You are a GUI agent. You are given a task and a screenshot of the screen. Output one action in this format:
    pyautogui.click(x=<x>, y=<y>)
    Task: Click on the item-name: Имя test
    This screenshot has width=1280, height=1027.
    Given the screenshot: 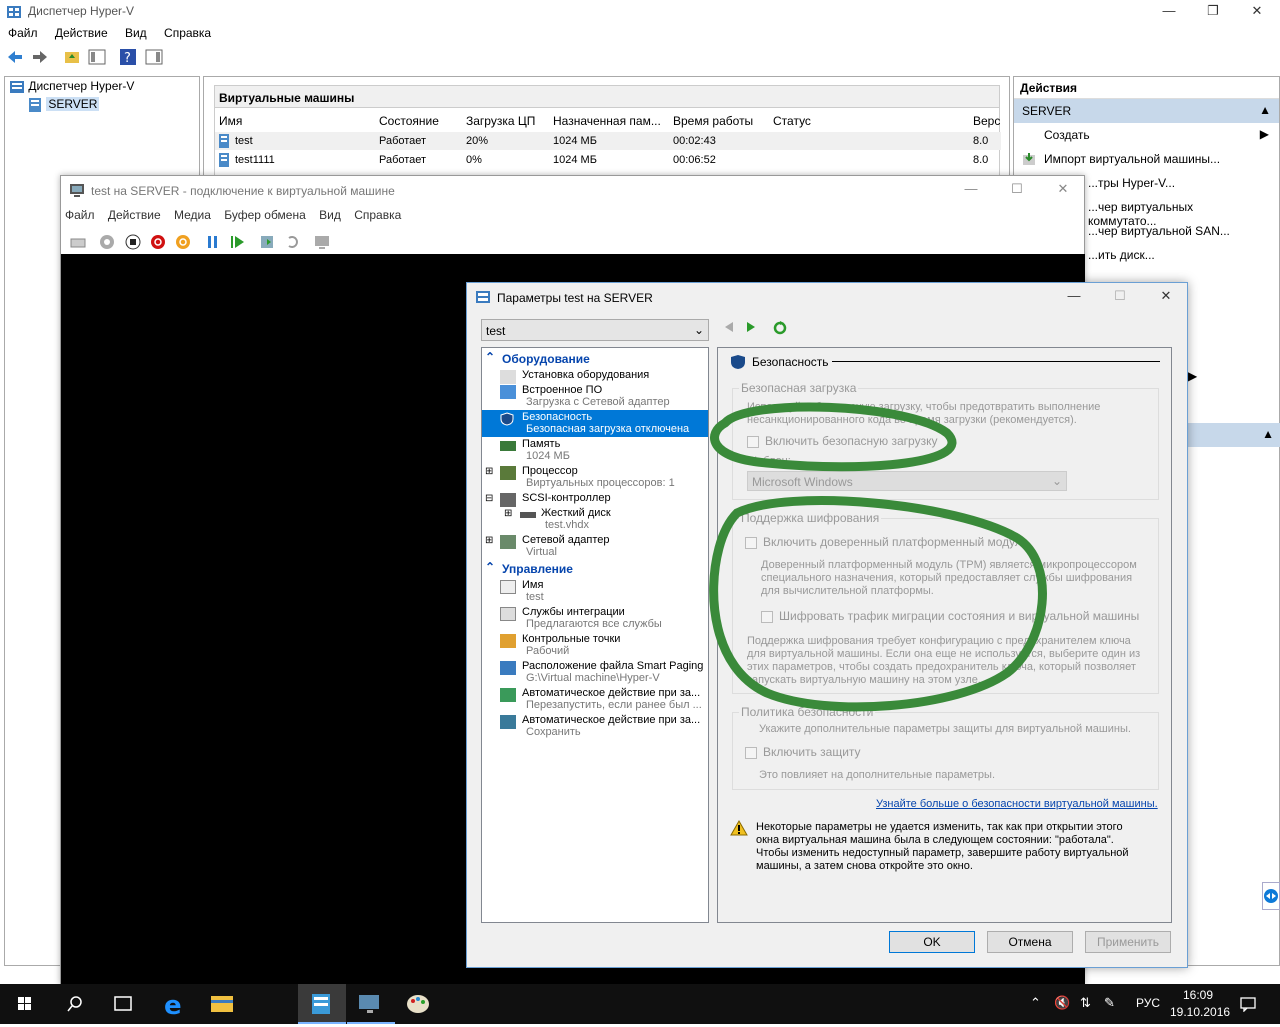 What is the action you would take?
    pyautogui.click(x=595, y=591)
    